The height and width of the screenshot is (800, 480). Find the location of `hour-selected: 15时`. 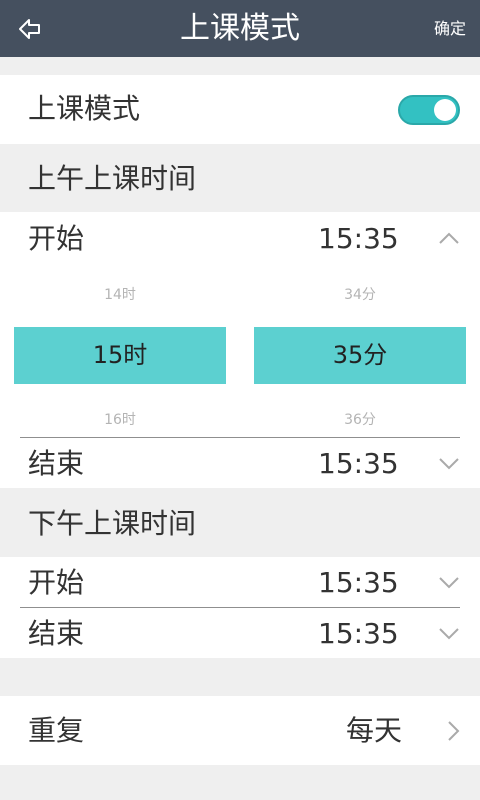

hour-selected: 15时 is located at coordinates (120, 355).